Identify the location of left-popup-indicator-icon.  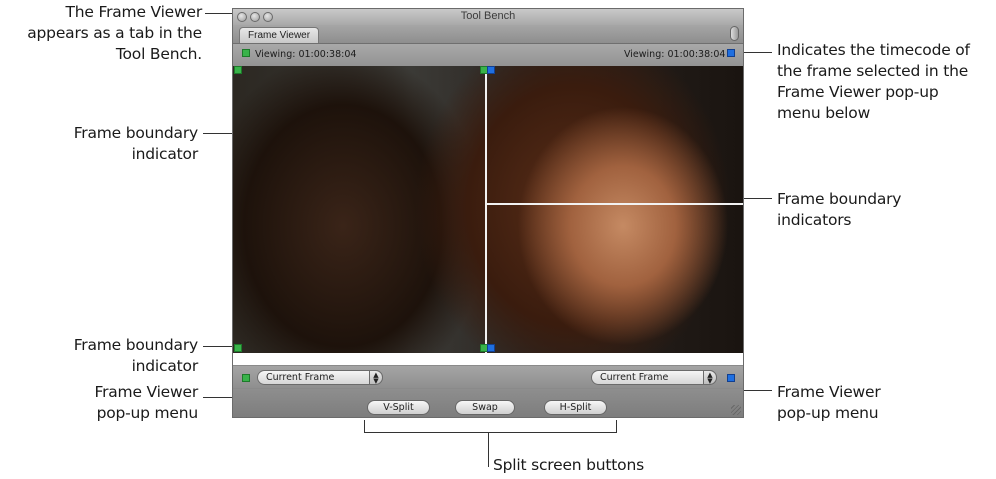
(246, 378).